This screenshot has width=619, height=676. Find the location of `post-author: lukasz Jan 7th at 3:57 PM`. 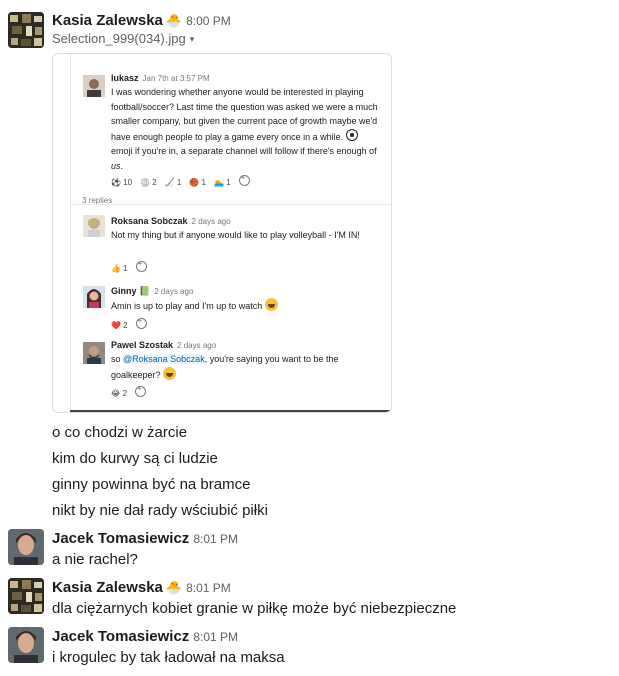

post-author: lukasz Jan 7th at 3:57 PM is located at coordinates (160, 78).